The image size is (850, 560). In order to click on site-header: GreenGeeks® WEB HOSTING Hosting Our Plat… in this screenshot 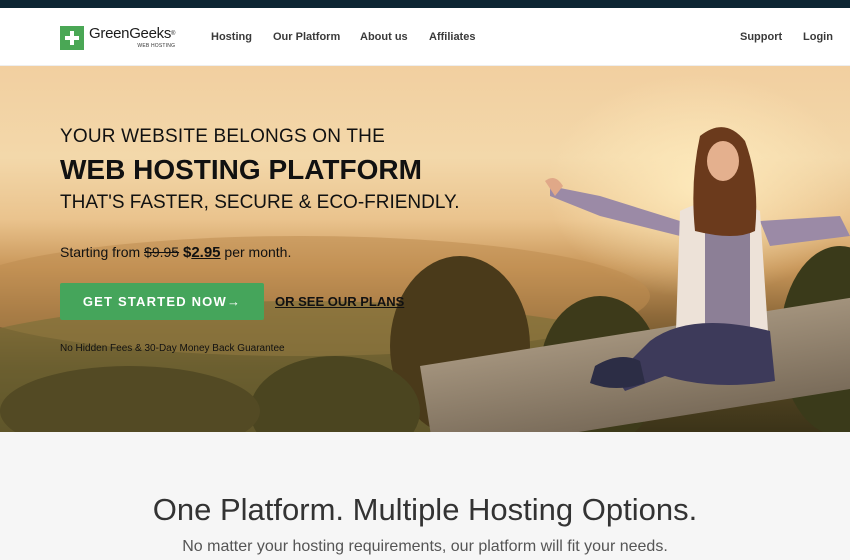, I will do `click(425, 37)`.